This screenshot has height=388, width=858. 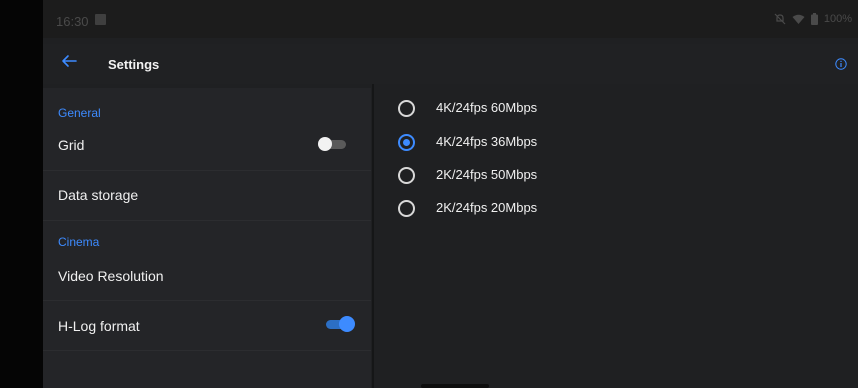 I want to click on mute-icon, so click(x=780, y=19).